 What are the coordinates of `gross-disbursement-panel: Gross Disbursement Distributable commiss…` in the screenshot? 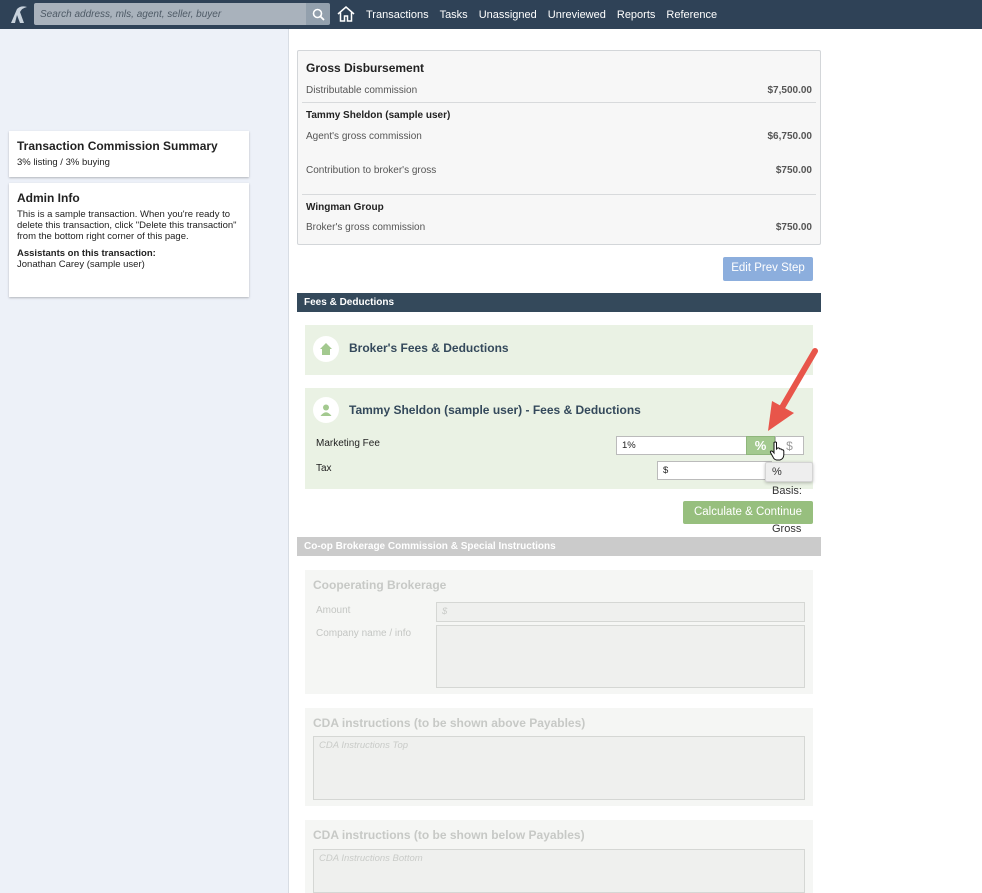 It's located at (559, 147).